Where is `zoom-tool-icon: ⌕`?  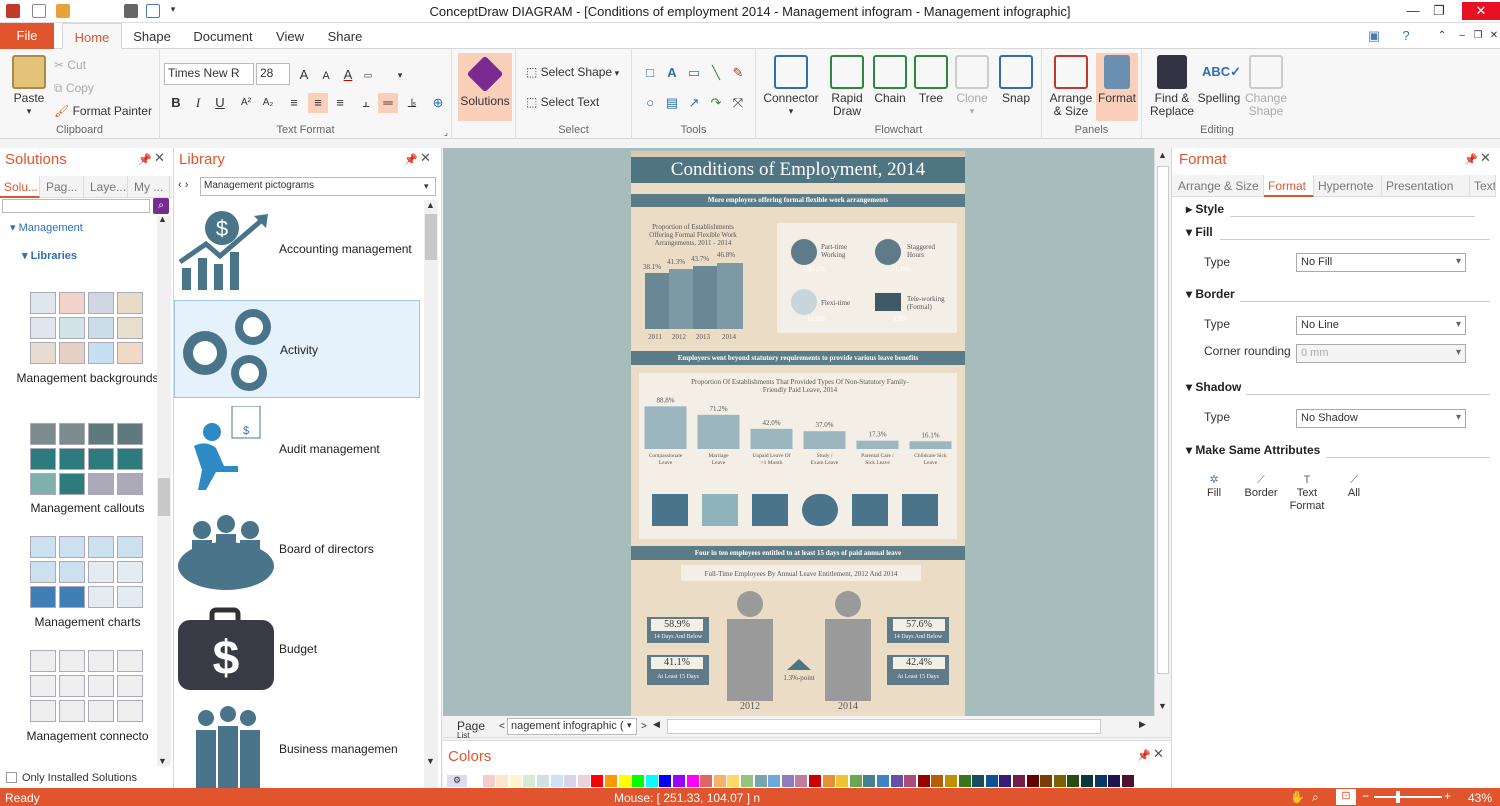
zoom-tool-icon: ⌕ is located at coordinates (1315, 797).